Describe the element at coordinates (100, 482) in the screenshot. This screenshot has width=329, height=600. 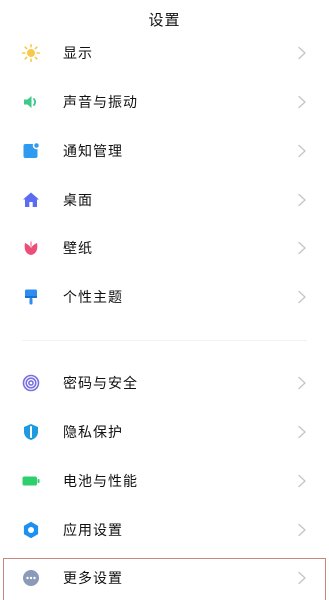
I see `settings-item-label: 电池与性能` at that location.